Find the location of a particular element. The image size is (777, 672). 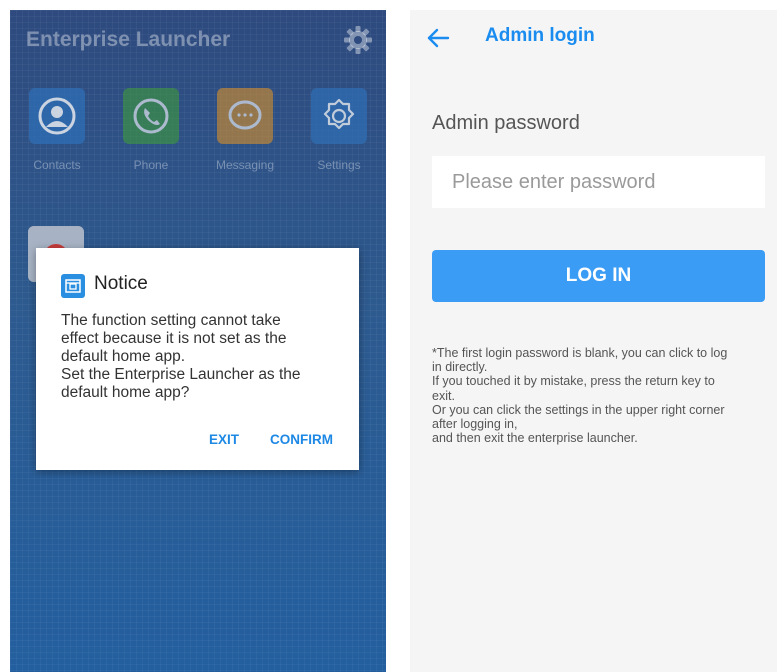

password-input is located at coordinates (598, 182).